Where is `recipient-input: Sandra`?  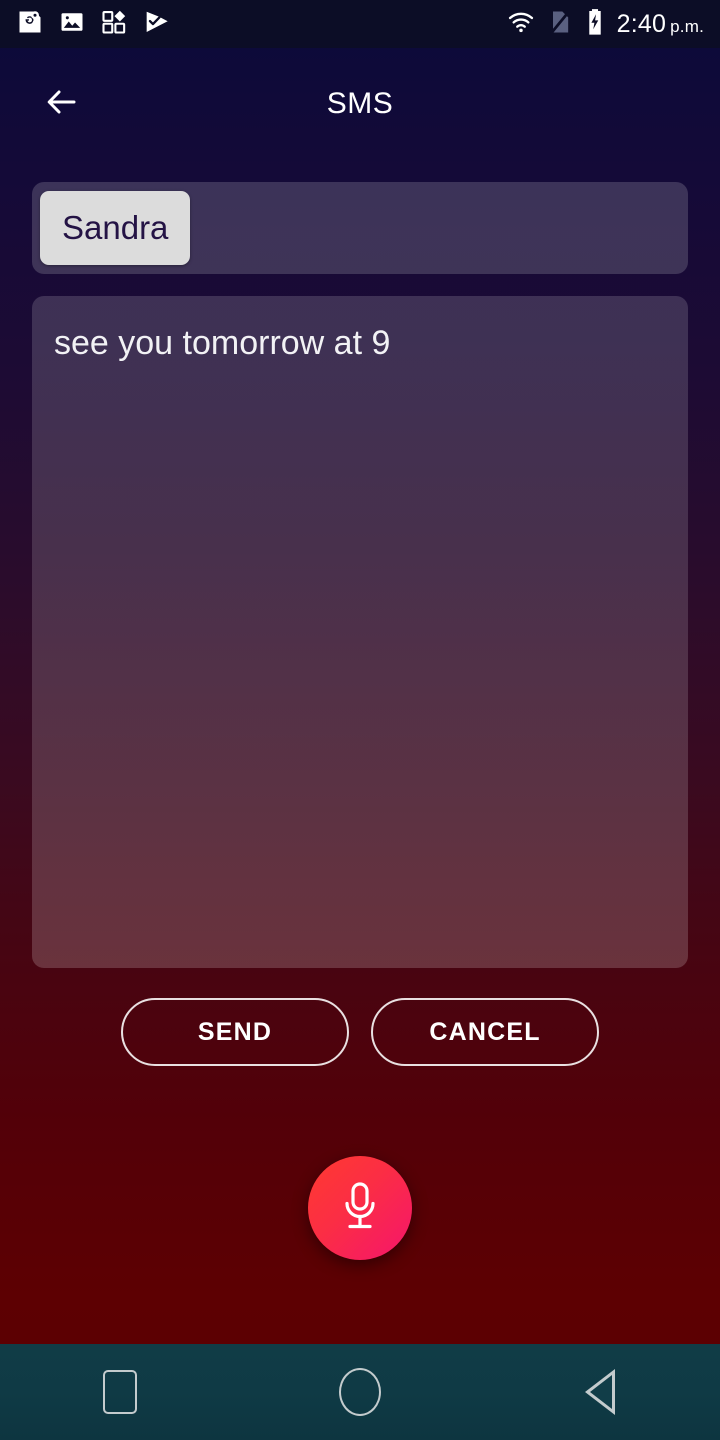
recipient-input: Sandra is located at coordinates (360, 228).